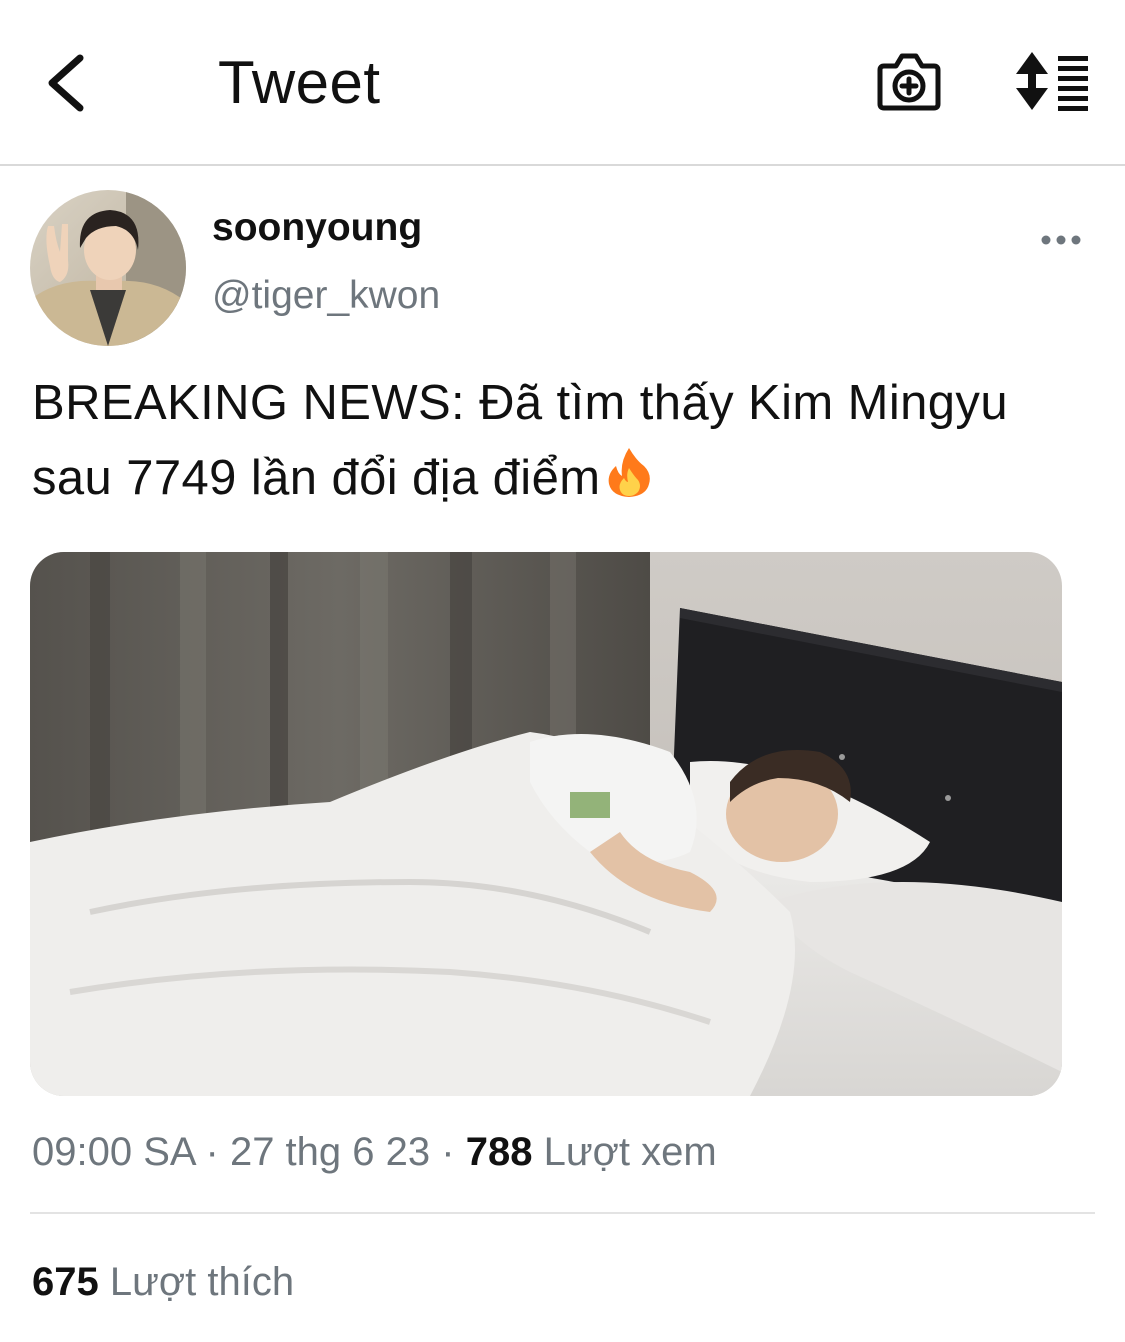 The width and height of the screenshot is (1125, 1342). I want to click on avatar-image, so click(108, 268).